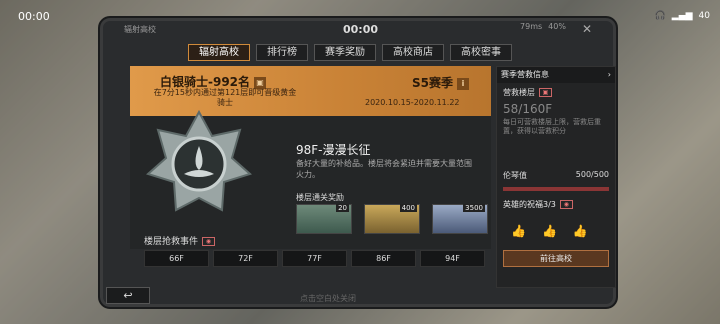 This screenshot has width=720, height=324. I want to click on rescue-floor-list: 66F 72F 77F 86F 94F, so click(314, 258).